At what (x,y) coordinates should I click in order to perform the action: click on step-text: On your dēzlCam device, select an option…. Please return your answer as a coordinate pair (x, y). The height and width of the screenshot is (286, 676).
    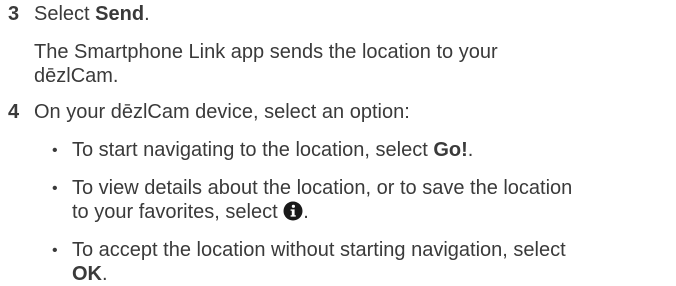
    Looking at the image, I should click on (222, 112).